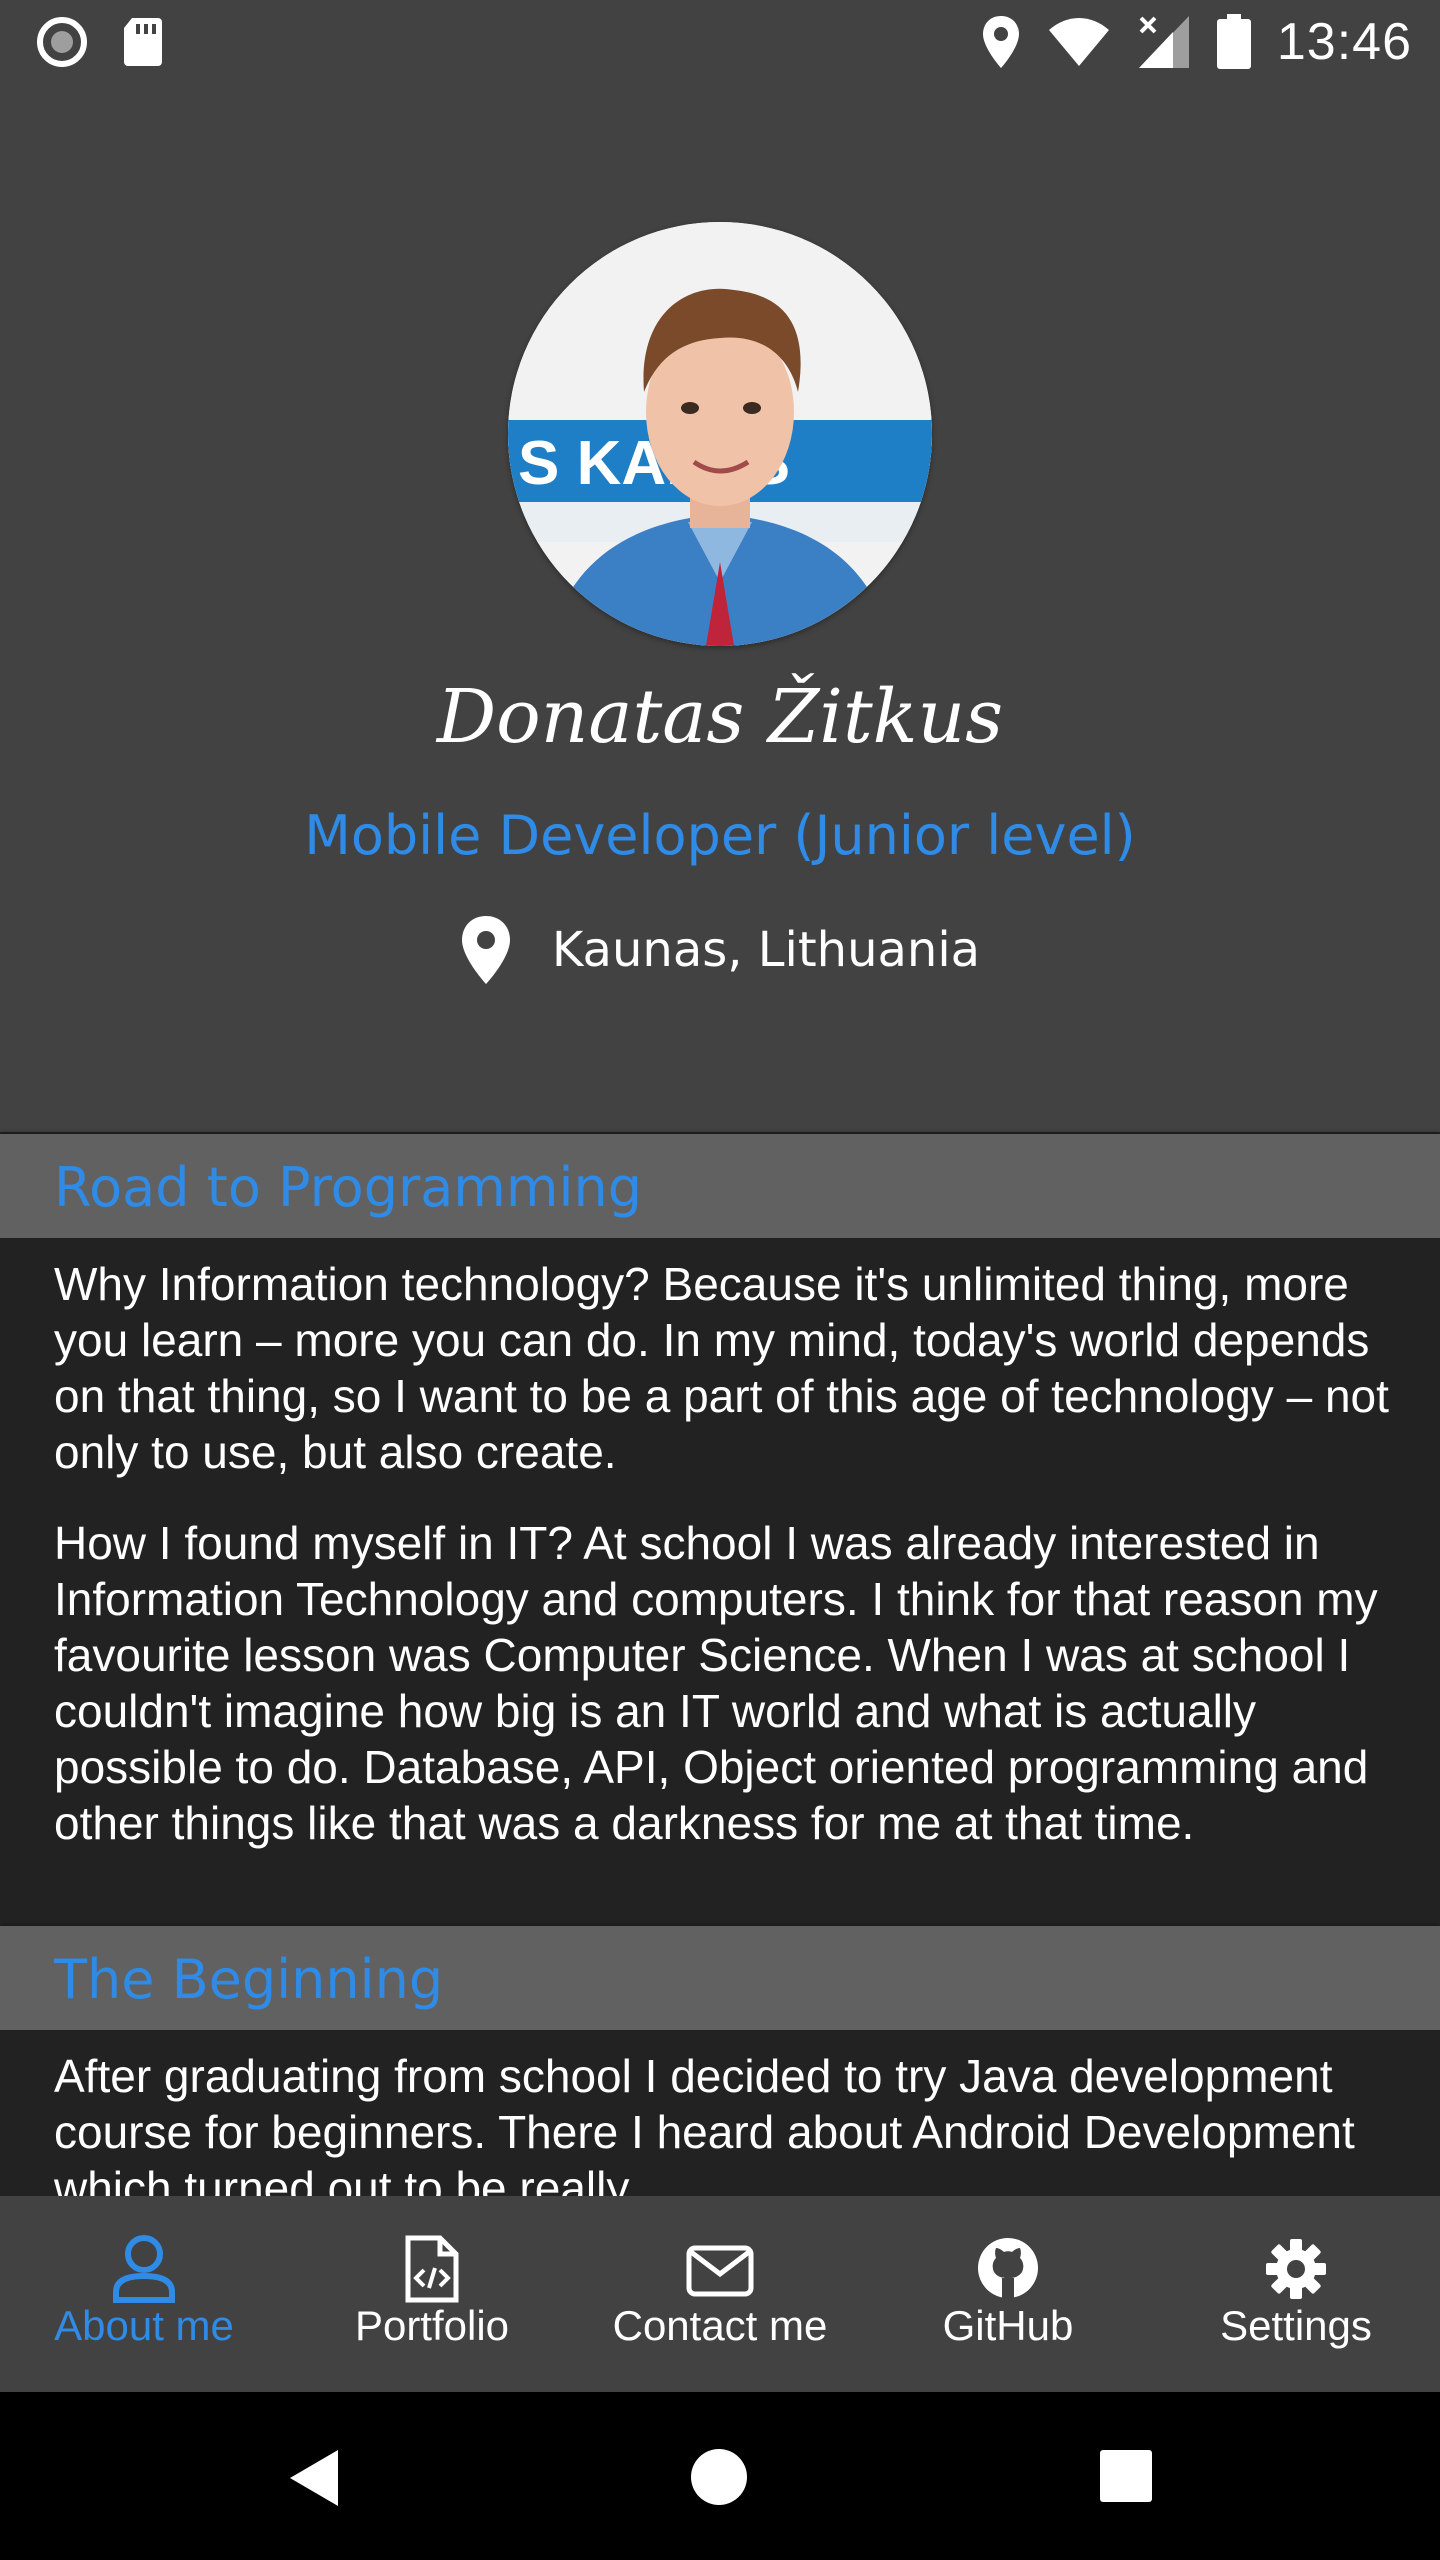  I want to click on nav-item-about-me: About me, so click(144, 2294).